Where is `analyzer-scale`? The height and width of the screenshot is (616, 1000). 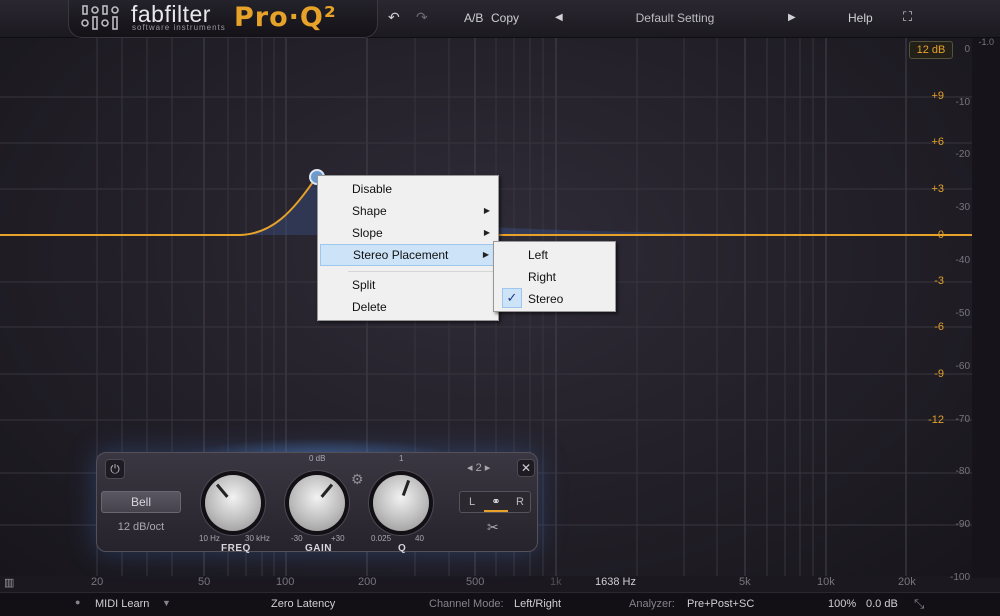 analyzer-scale is located at coordinates (986, 308).